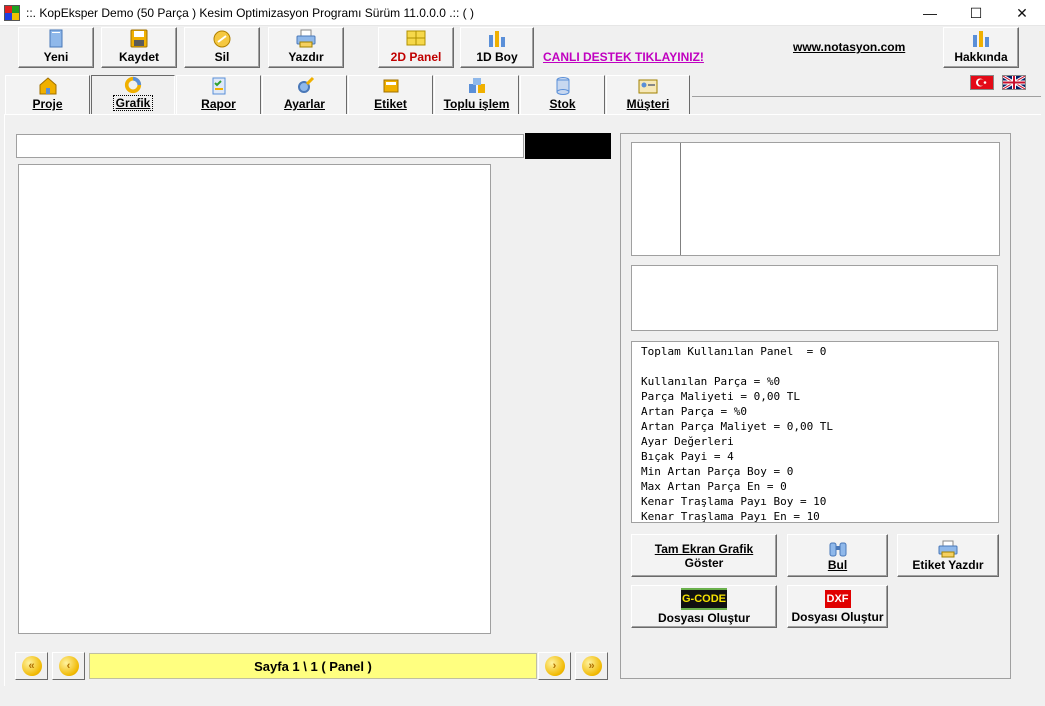  Describe the element at coordinates (416, 47) in the screenshot. I see `panel-2d-button: 2D Panel` at that location.